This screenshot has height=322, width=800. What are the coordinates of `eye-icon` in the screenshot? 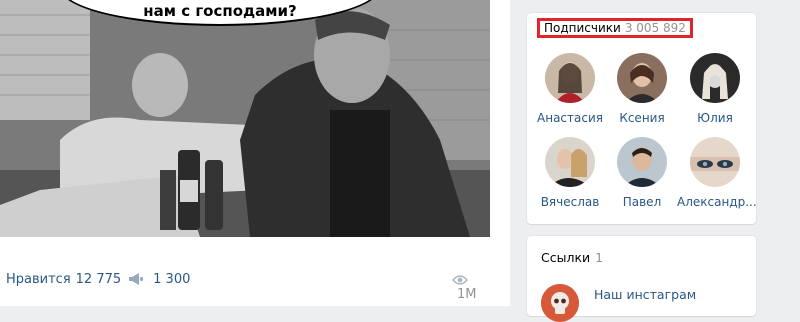 It's located at (460, 279).